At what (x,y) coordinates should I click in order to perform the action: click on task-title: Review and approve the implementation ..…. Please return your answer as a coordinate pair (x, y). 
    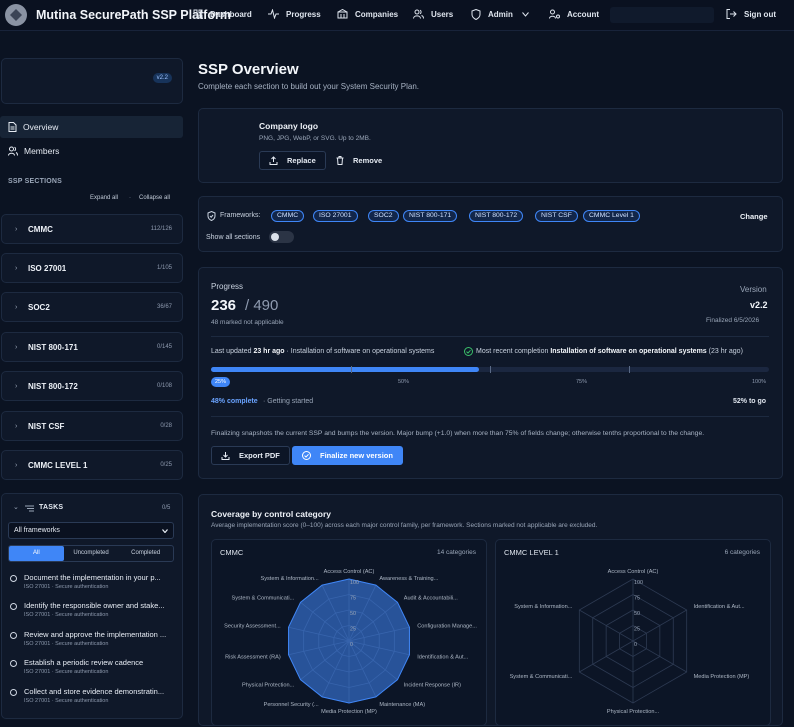
    Looking at the image, I should click on (95, 634).